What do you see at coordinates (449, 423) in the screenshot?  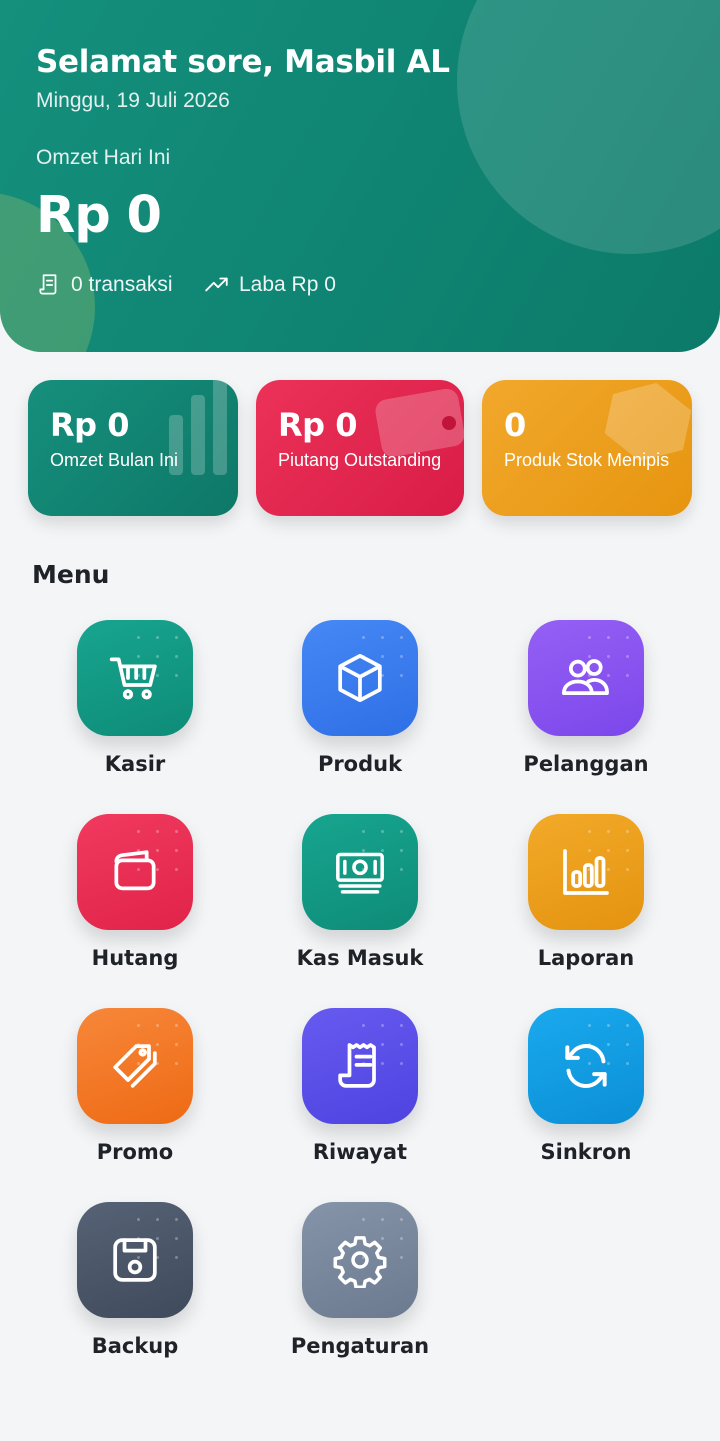 I see `wallet-clasp` at bounding box center [449, 423].